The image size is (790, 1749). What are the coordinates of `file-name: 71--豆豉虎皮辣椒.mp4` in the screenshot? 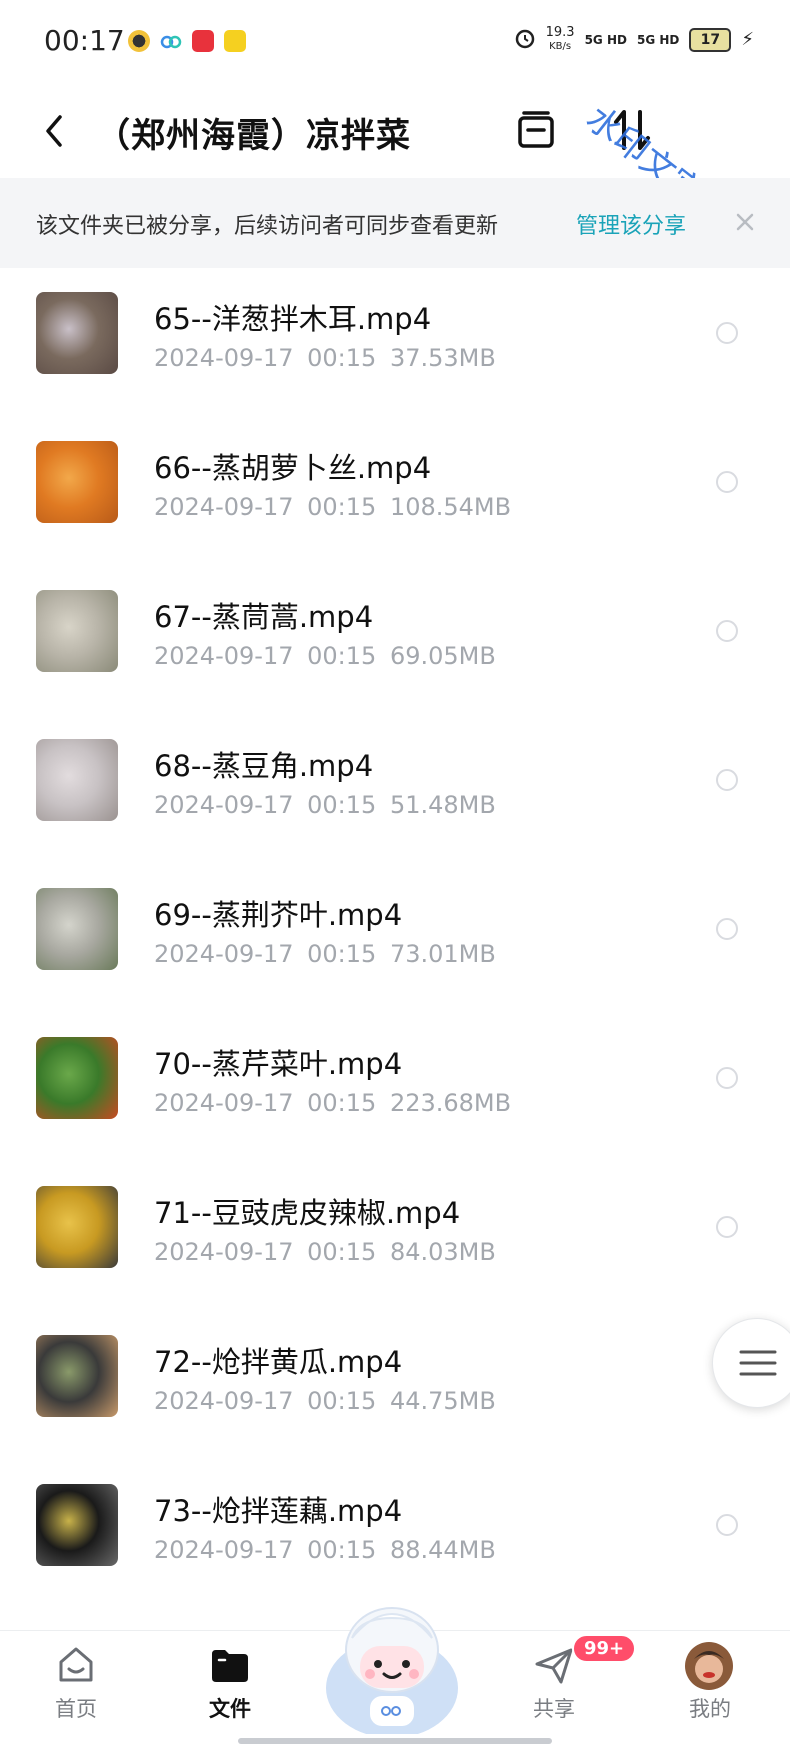 It's located at (307, 1213).